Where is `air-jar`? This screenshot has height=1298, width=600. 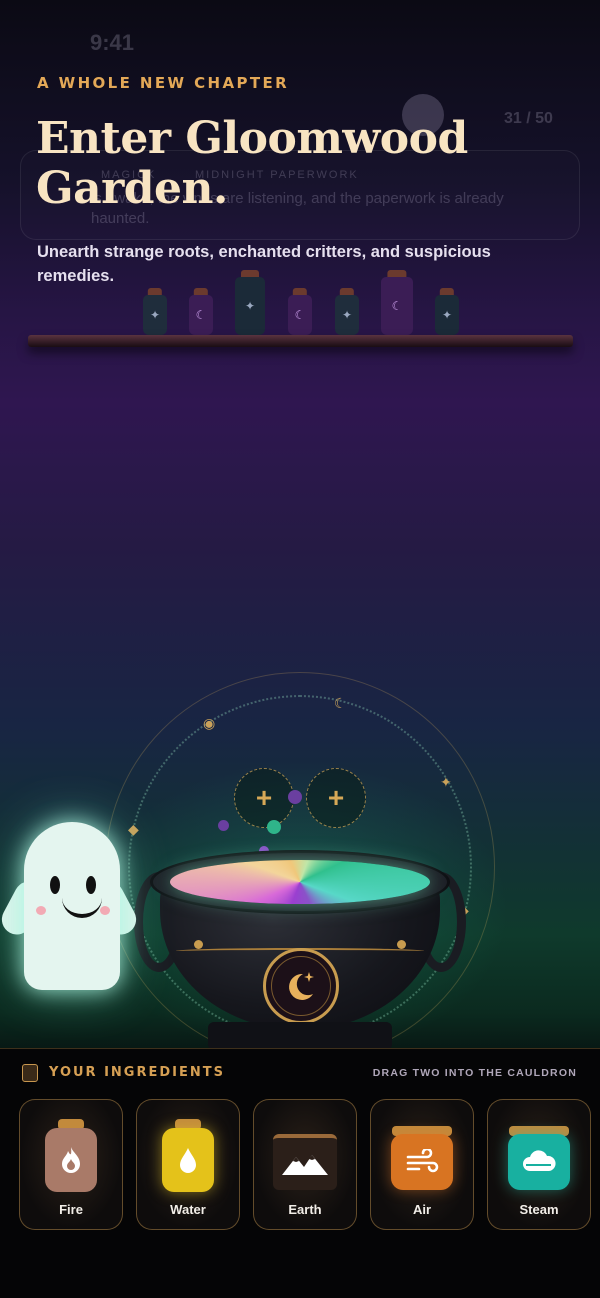 air-jar is located at coordinates (422, 1161).